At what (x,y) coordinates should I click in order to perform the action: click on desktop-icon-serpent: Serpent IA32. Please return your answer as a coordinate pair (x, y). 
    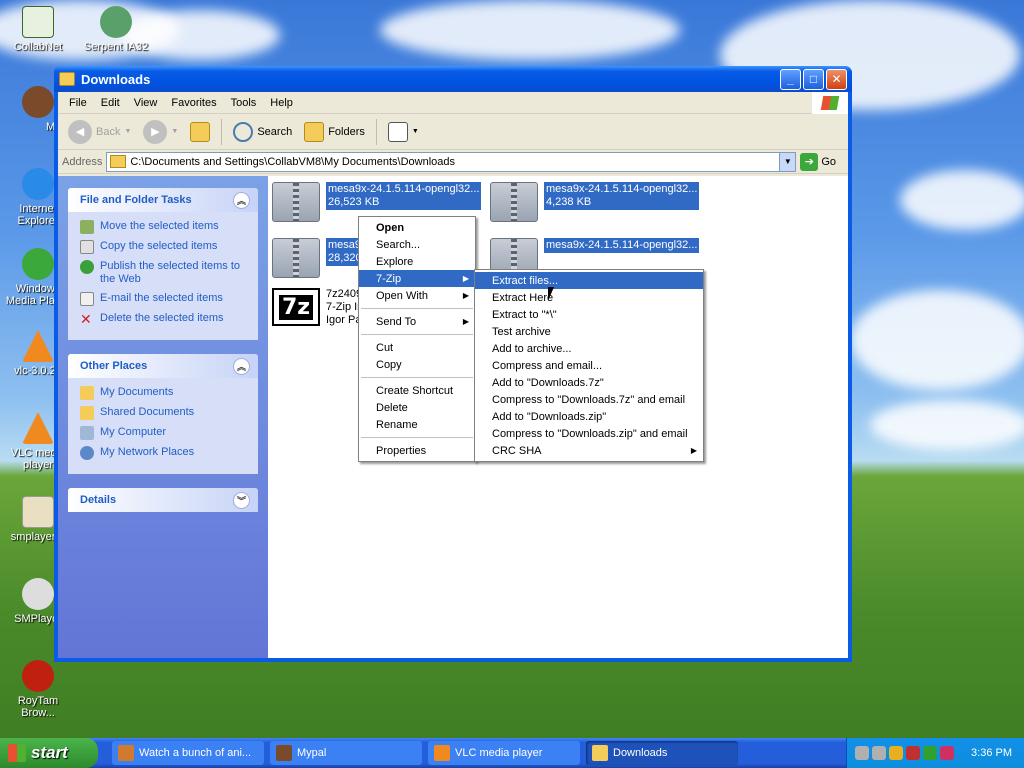
    Looking at the image, I should click on (116, 29).